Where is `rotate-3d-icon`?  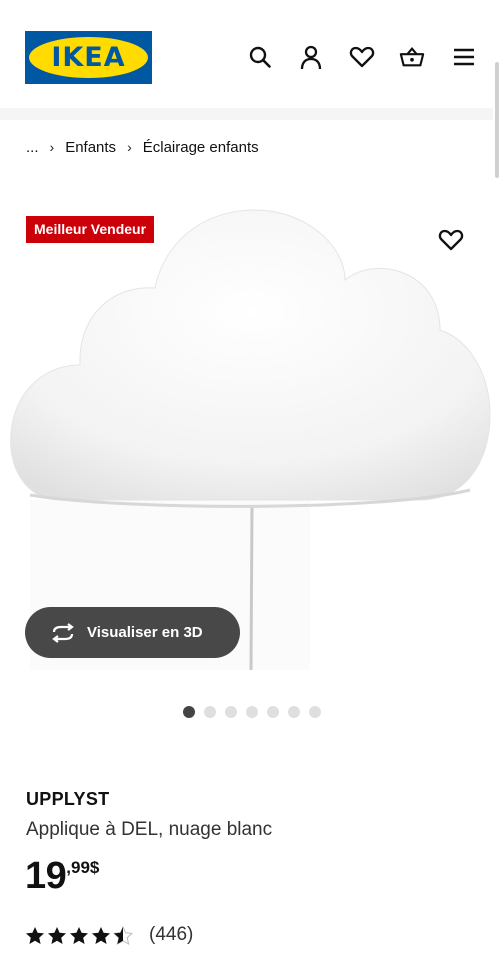
rotate-3d-icon is located at coordinates (63, 632).